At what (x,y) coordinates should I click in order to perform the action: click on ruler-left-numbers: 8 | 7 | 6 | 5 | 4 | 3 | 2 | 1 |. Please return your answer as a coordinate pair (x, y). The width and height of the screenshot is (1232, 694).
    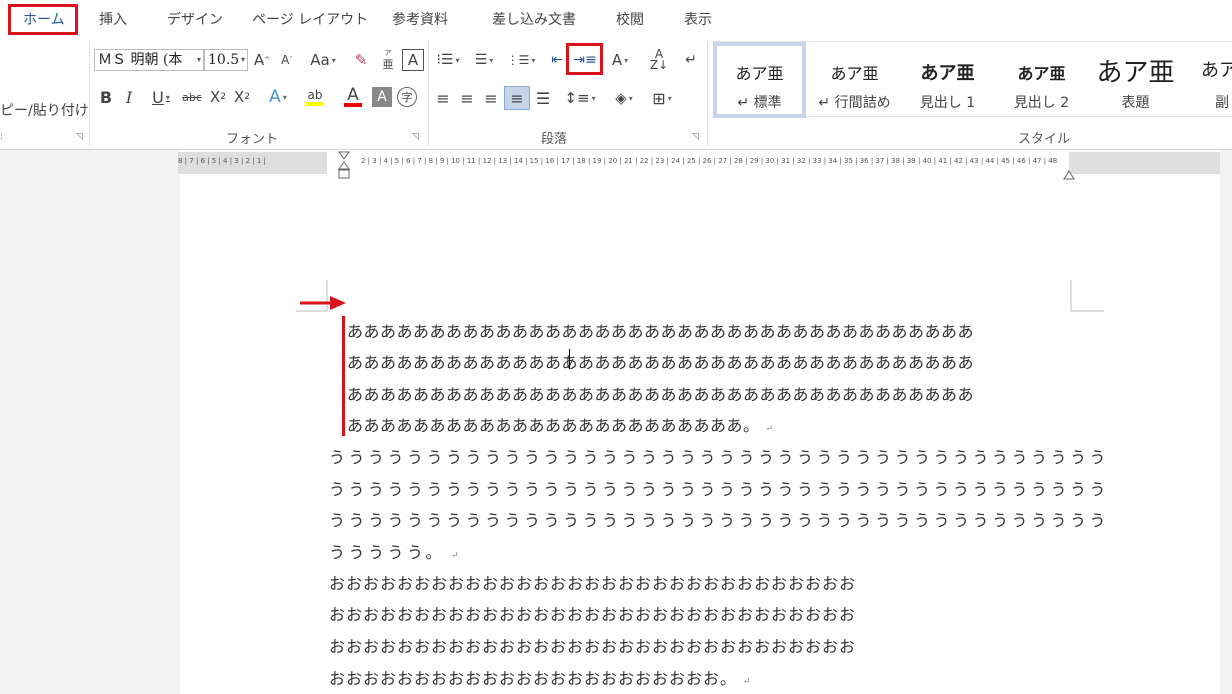
    Looking at the image, I should click on (222, 161).